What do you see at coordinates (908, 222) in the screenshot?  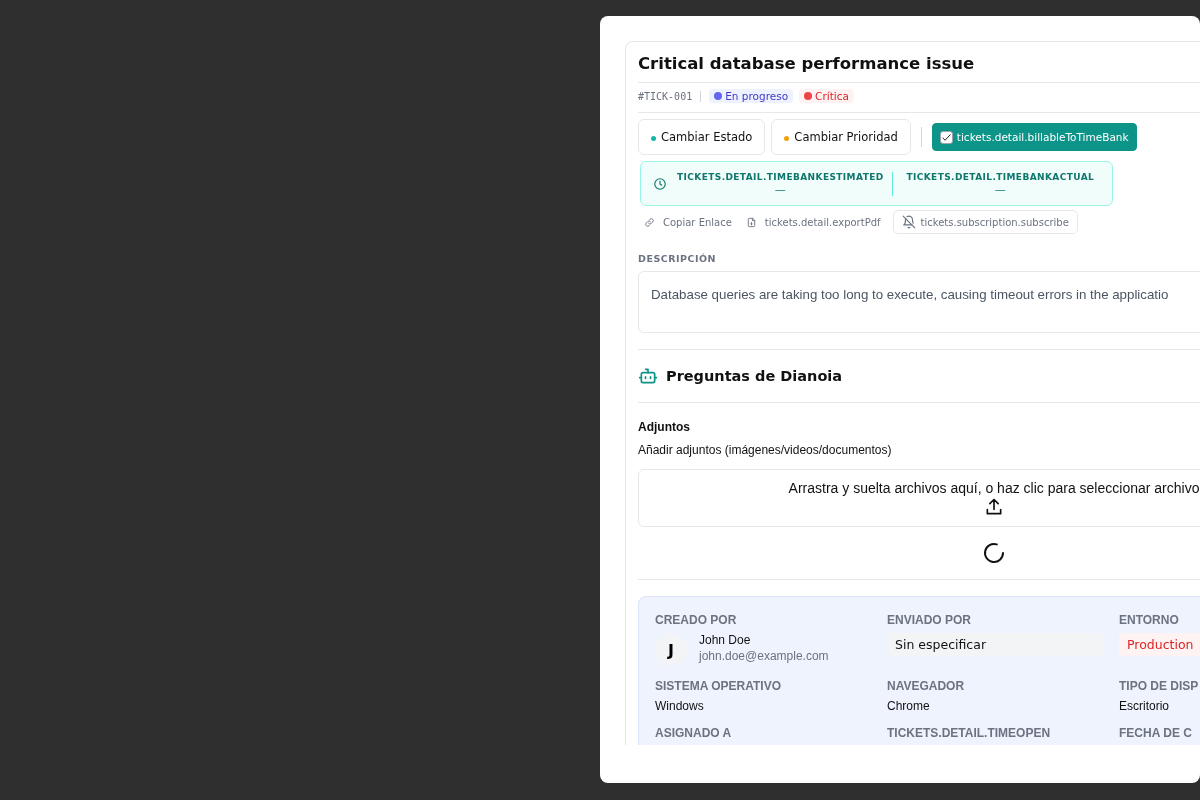 I see `bell-off-icon` at bounding box center [908, 222].